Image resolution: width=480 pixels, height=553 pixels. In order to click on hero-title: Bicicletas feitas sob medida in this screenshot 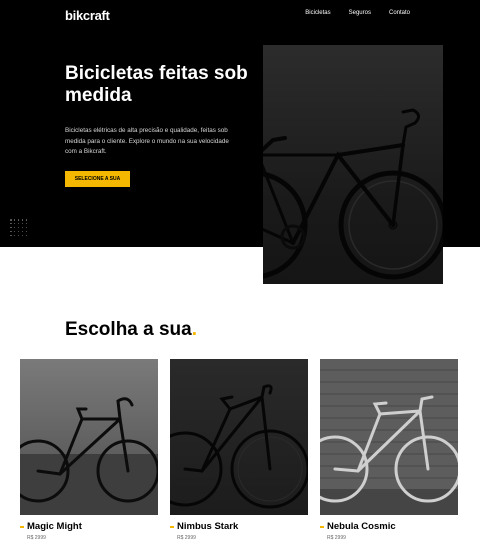, I will do `click(156, 84)`.